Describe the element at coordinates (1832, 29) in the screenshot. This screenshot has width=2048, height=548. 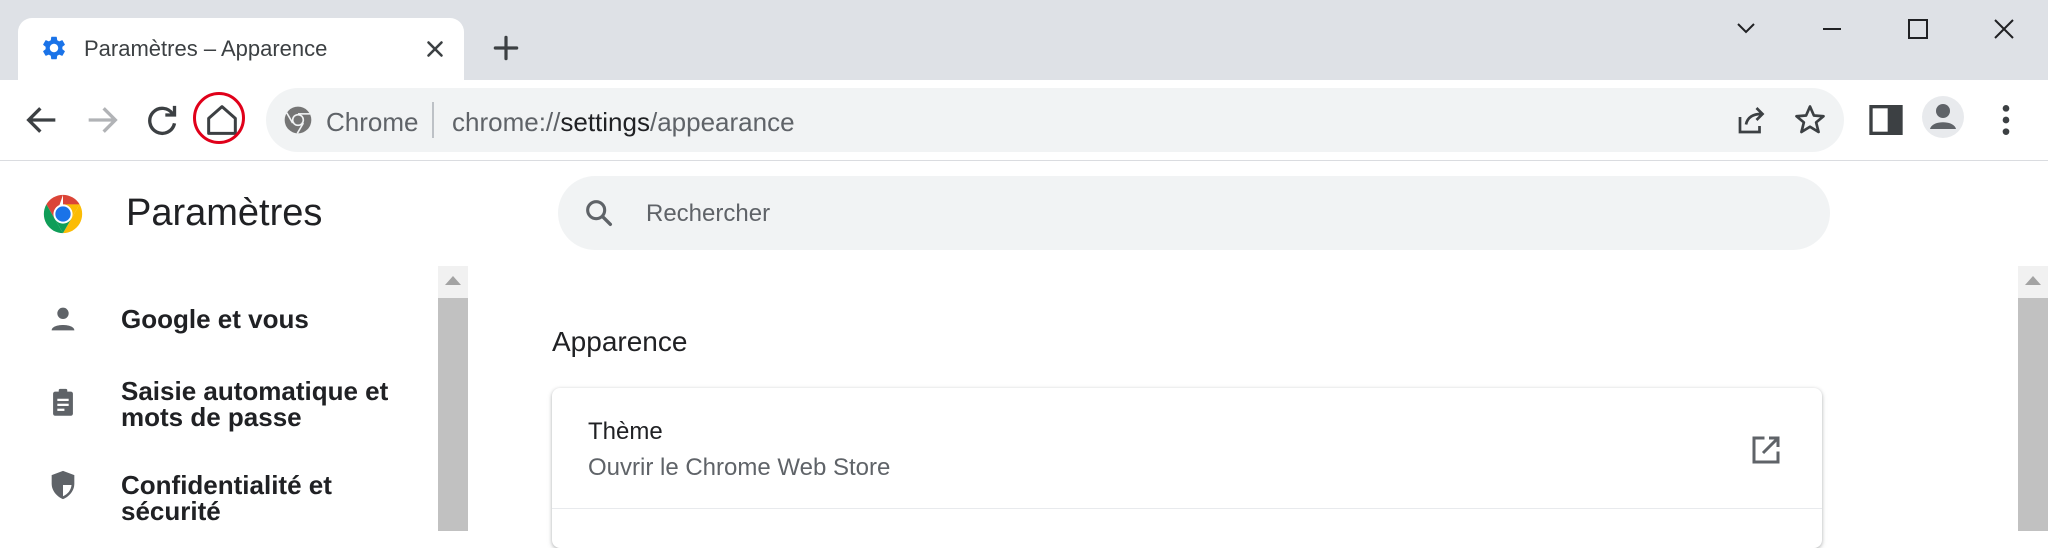
I see `minimize-icon` at that location.